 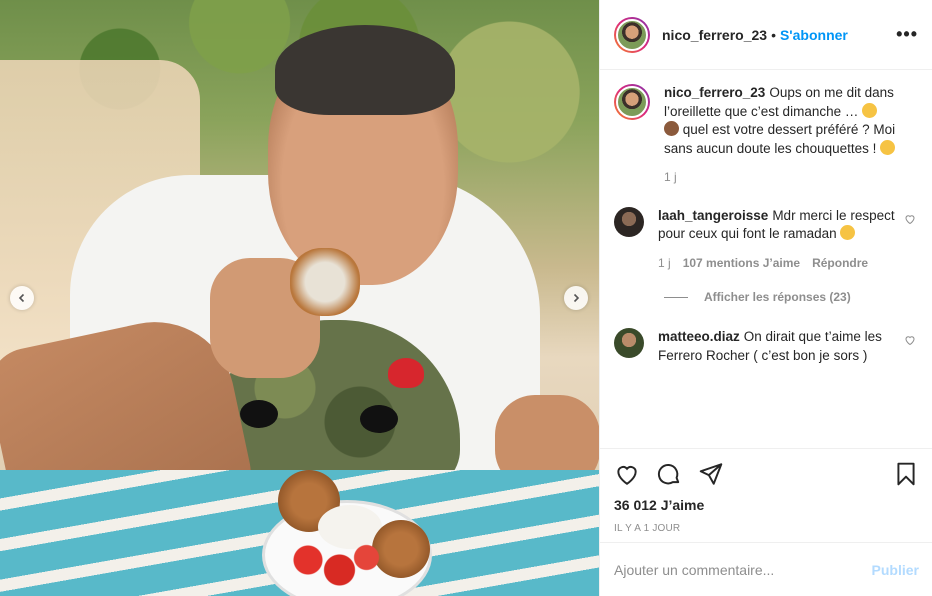 I want to click on crying-emoji-icon, so click(x=848, y=232).